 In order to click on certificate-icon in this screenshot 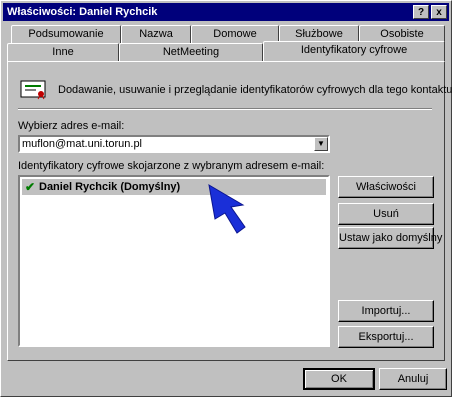, I will do `click(33, 90)`.